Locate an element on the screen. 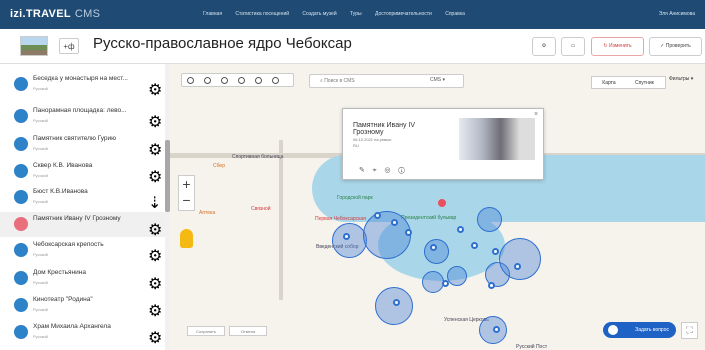 The height and width of the screenshot is (350, 705). list-item-fortress: Чебоксарская крепость Русский ⚙ is located at coordinates (83, 251).